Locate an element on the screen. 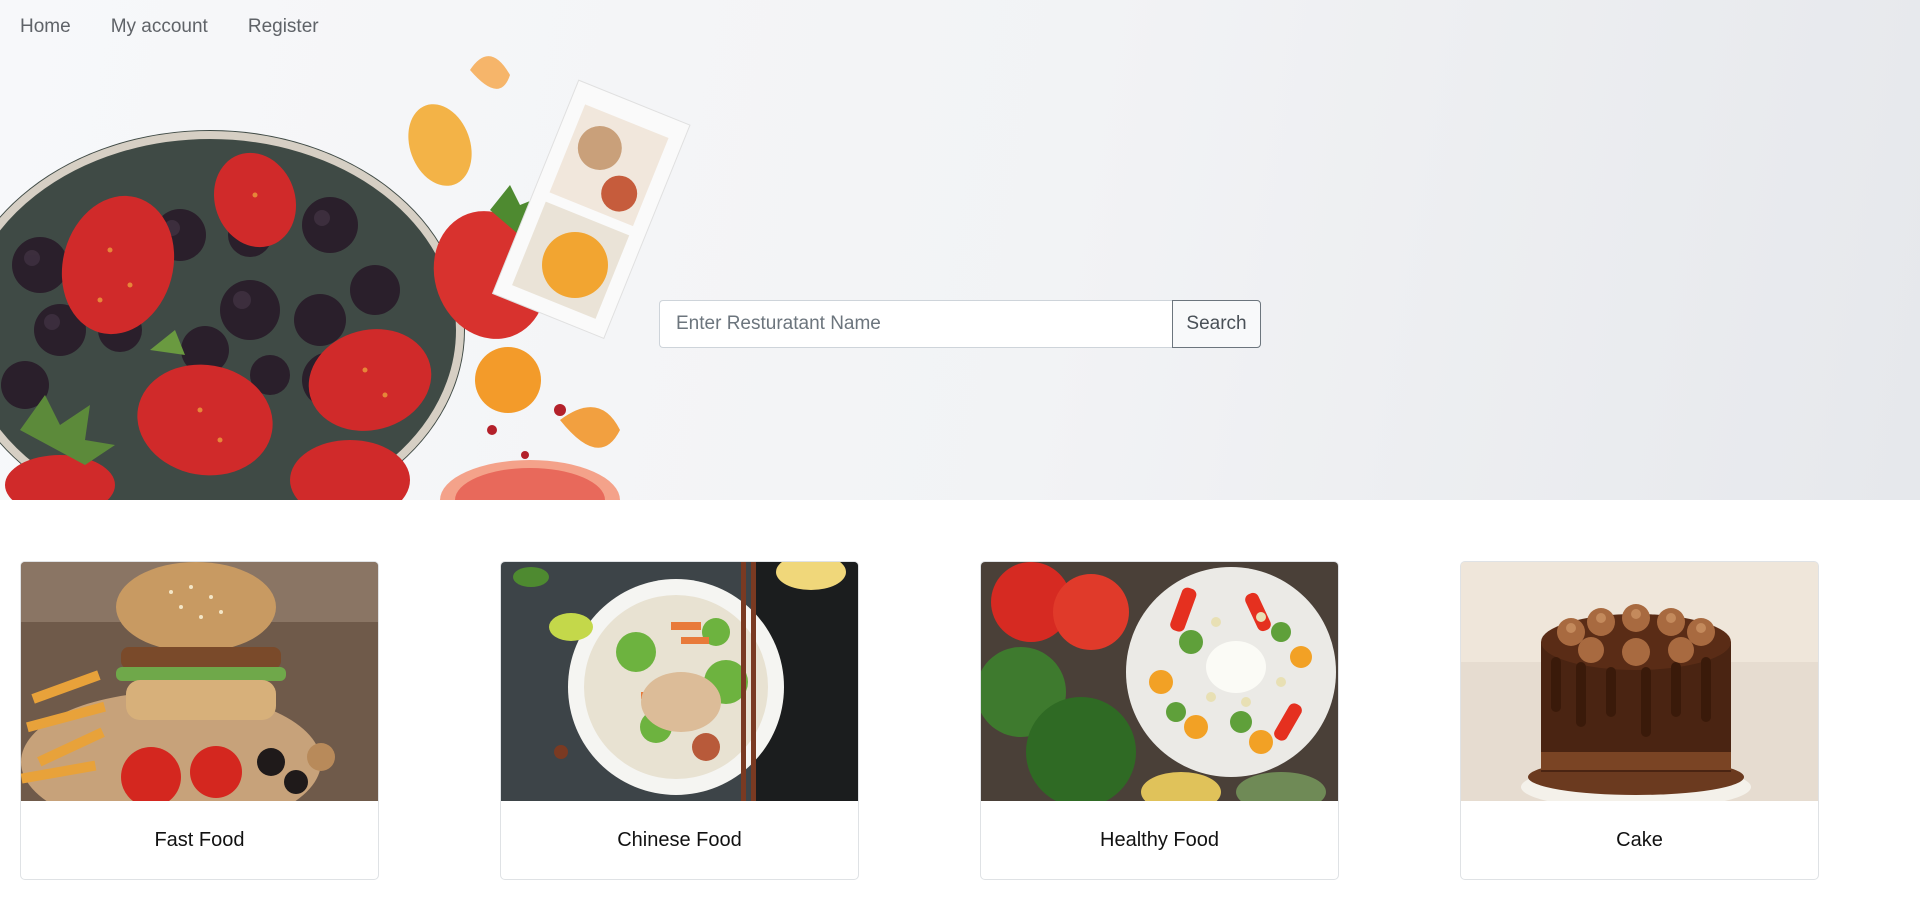  category-label: Chinese Food is located at coordinates (679, 839).